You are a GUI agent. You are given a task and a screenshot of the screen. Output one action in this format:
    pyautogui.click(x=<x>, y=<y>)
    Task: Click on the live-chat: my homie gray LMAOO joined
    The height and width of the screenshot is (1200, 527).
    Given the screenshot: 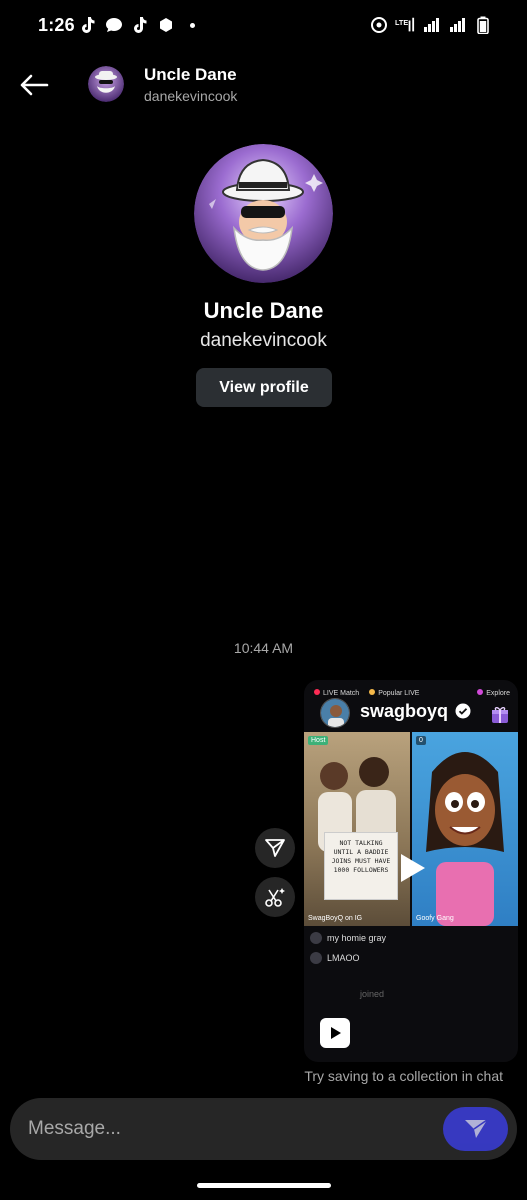 What is the action you would take?
    pyautogui.click(x=410, y=968)
    